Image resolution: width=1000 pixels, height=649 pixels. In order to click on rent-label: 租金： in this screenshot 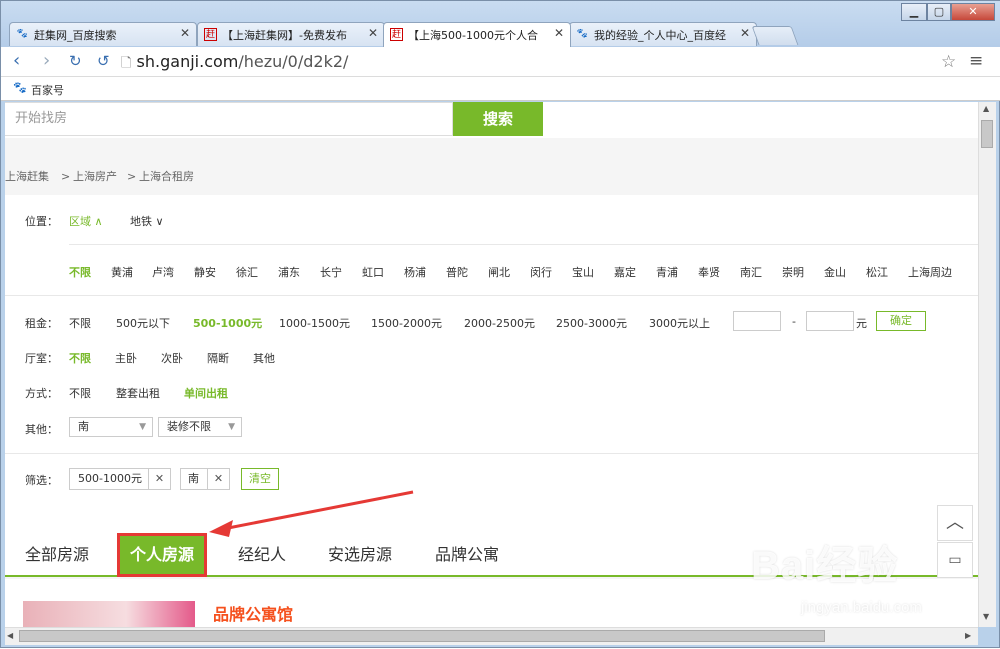, I will do `click(41, 323)`.